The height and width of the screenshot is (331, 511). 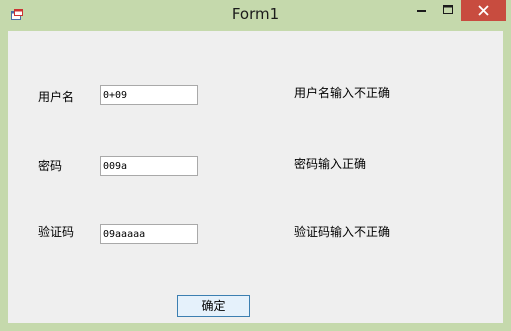 I want to click on password-input, so click(x=149, y=166).